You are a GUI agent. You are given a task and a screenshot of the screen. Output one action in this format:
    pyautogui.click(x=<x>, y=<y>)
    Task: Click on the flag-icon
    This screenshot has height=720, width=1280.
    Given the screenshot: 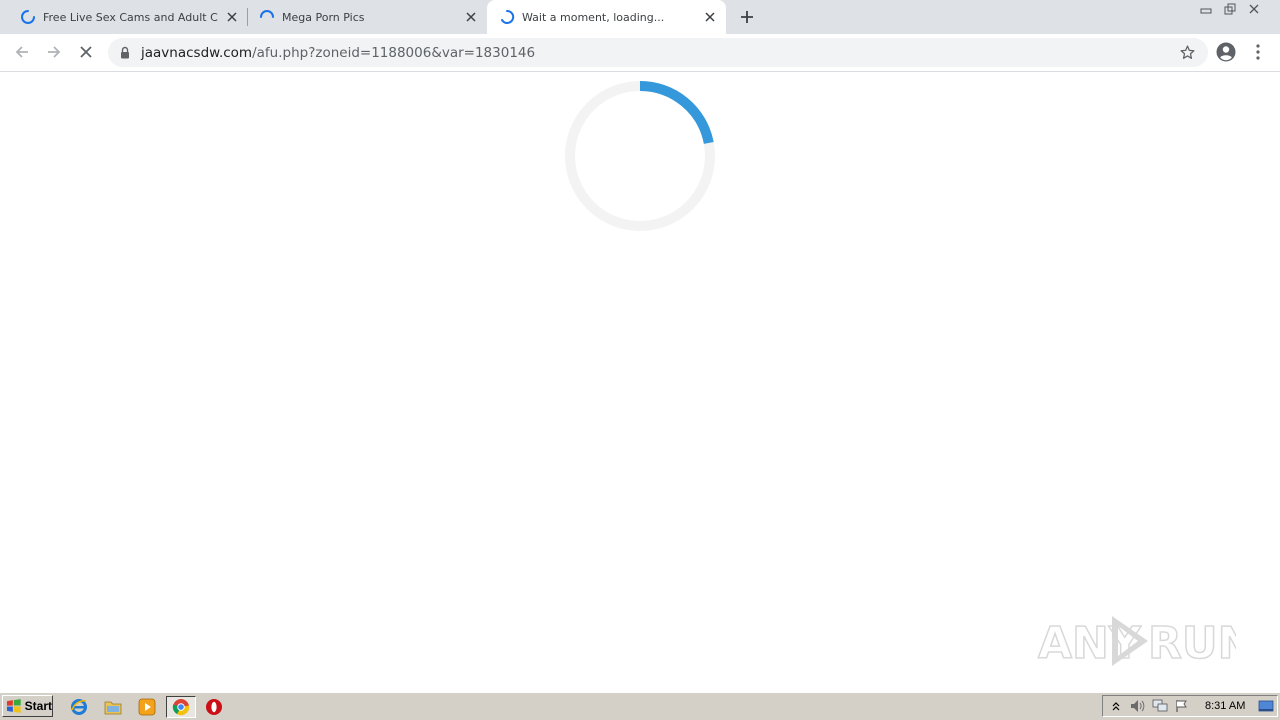 What is the action you would take?
    pyautogui.click(x=1181, y=706)
    